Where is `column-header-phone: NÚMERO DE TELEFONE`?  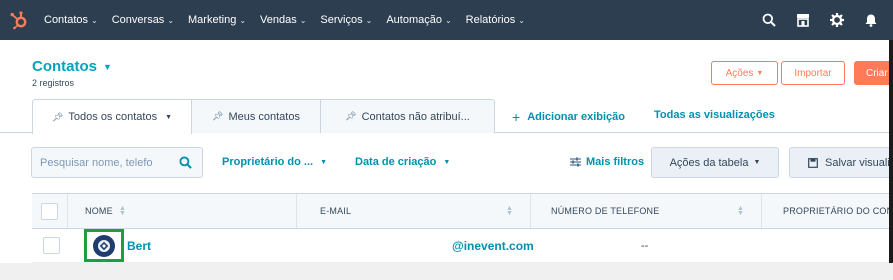
column-header-phone: NÚMERO DE TELEFONE is located at coordinates (605, 211).